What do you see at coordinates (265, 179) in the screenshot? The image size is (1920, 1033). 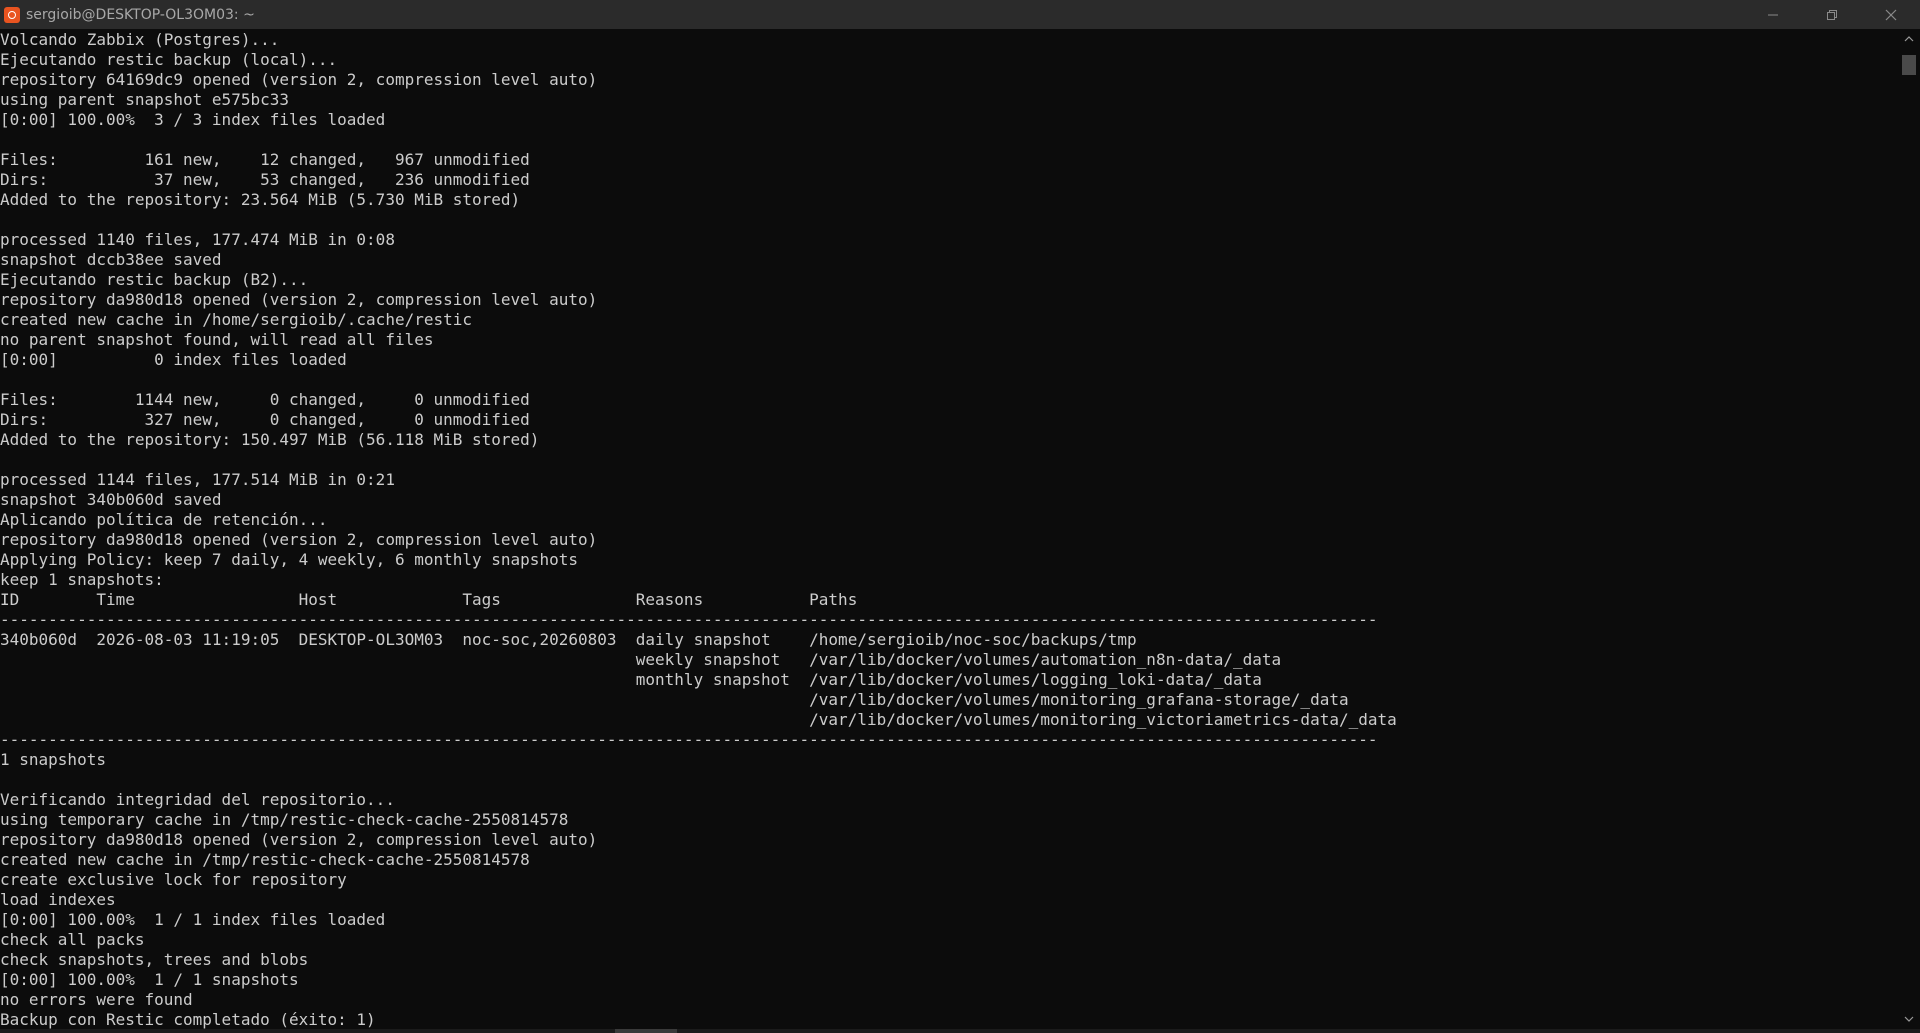 I see `terminal-line: Dirs: 37 new, 53 changed, 236 unmodified` at bounding box center [265, 179].